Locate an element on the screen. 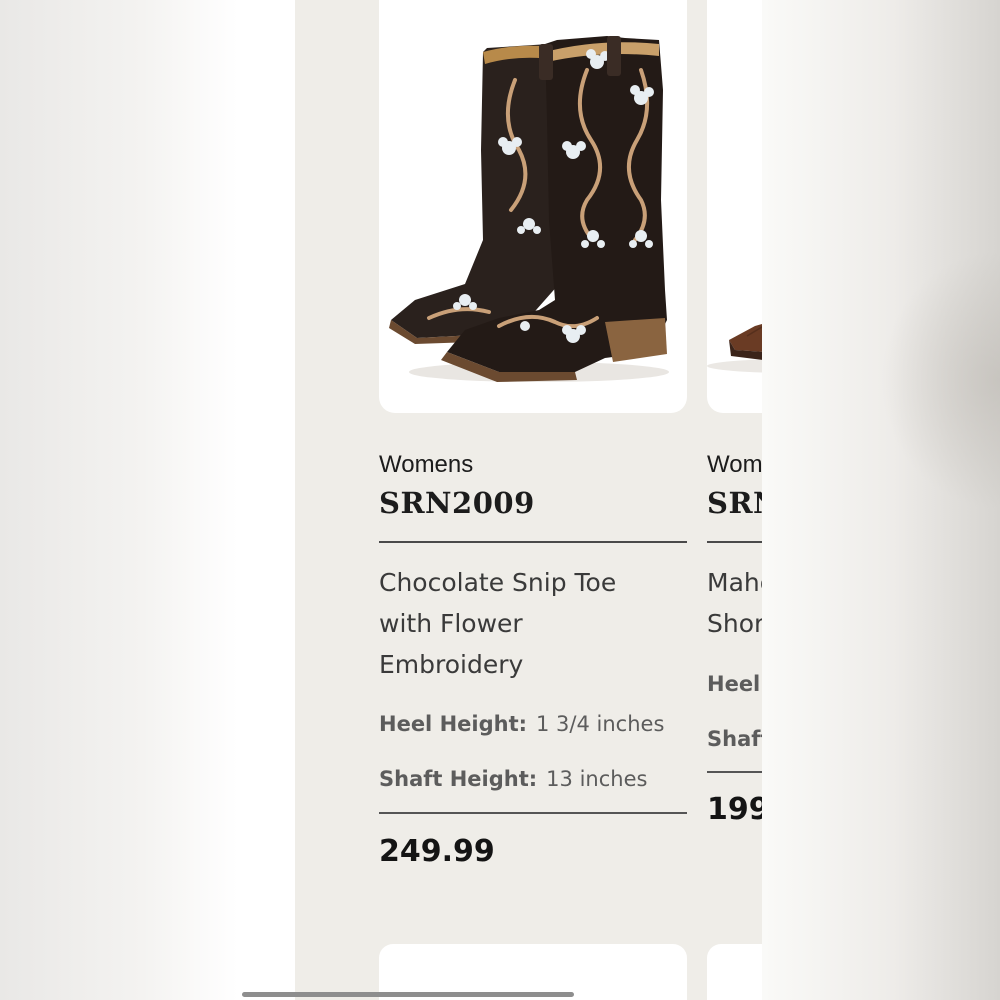 Image resolution: width=1000 pixels, height=1000 pixels. embroidered-cowboy-boots-image is located at coordinates (529, 209).